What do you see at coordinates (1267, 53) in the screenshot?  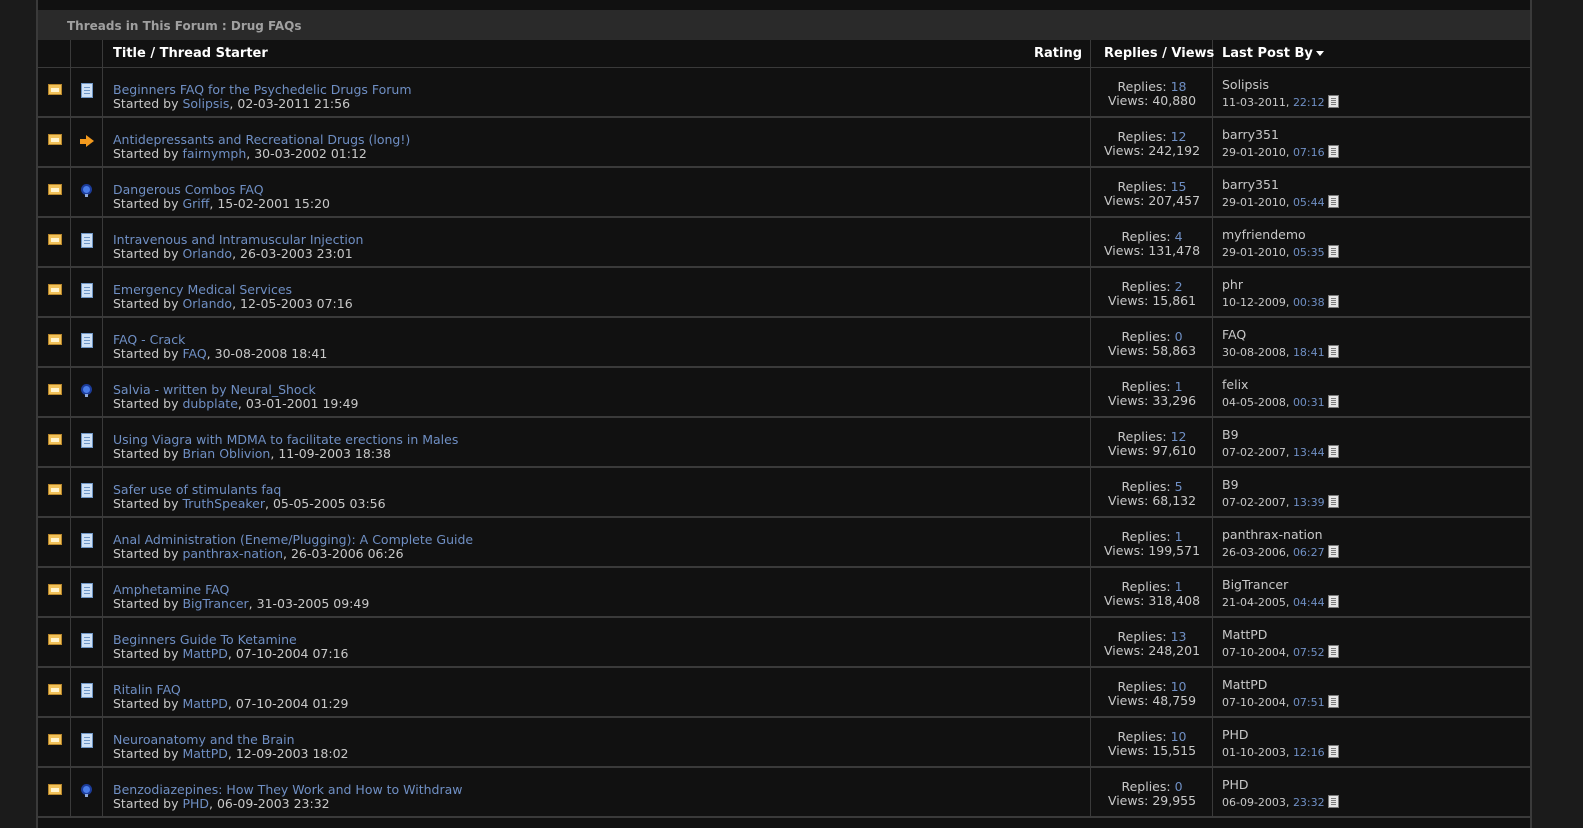 I see `sort-by-last-post-link: Last Post By` at bounding box center [1267, 53].